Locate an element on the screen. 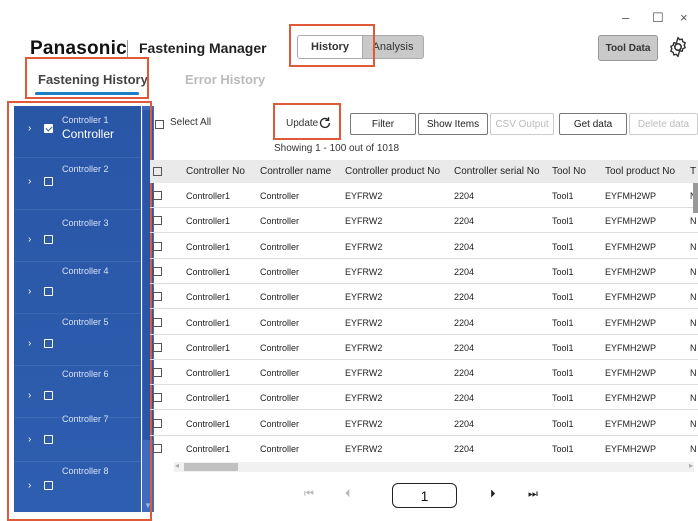 This screenshot has width=698, height=521. brand-divider is located at coordinates (127, 49).